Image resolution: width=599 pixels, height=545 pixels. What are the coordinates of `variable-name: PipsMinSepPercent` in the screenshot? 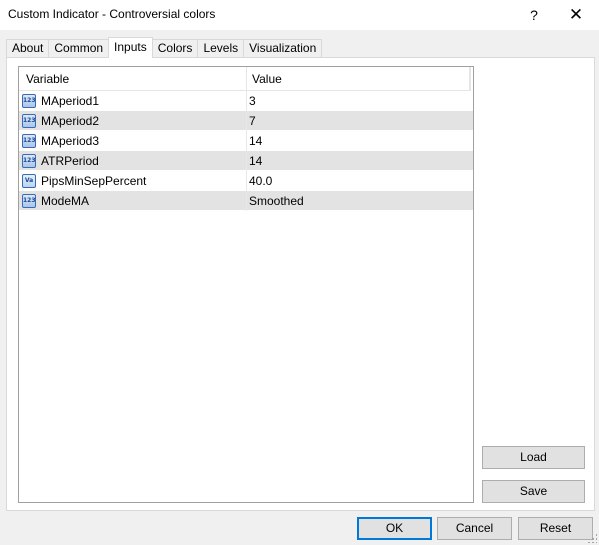 It's located at (94, 181).